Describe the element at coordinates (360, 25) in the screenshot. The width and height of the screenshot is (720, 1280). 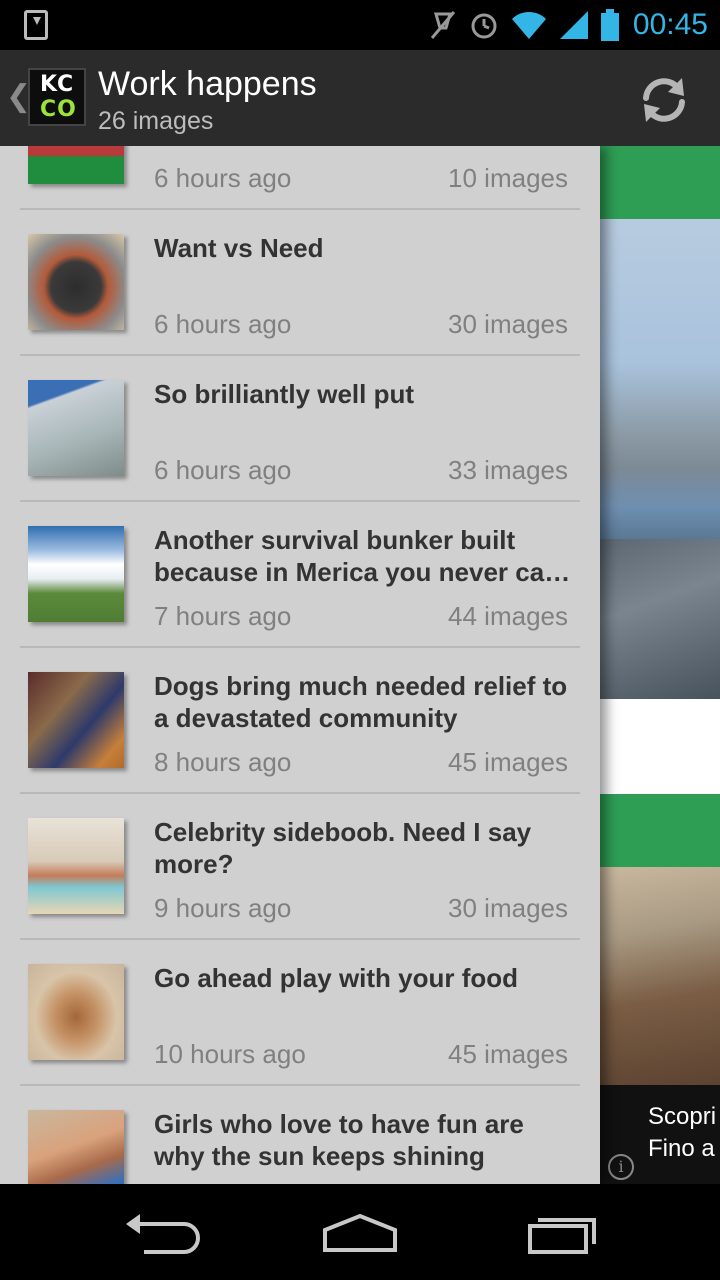
I see `status-bar: 00:45` at that location.